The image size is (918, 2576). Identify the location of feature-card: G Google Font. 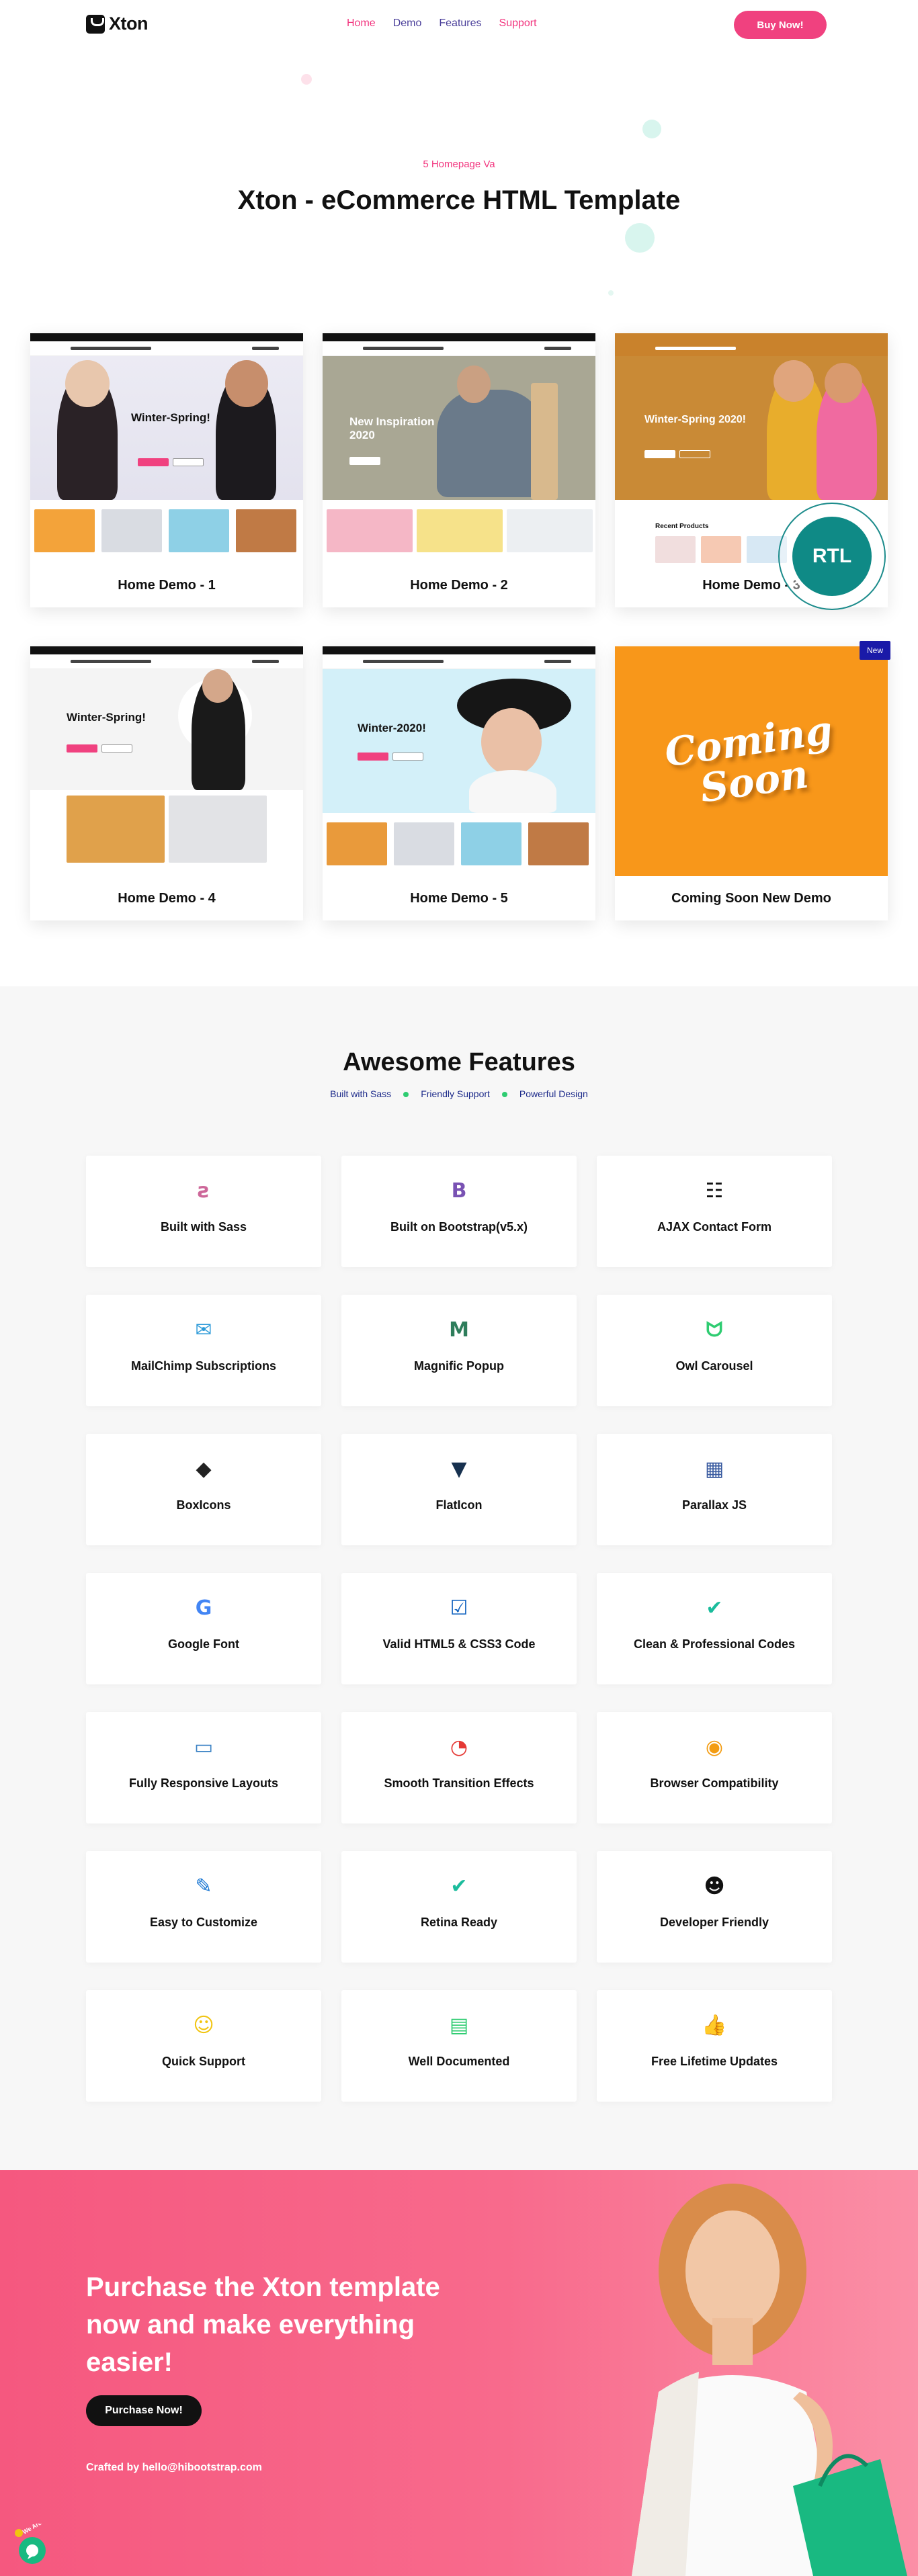
(203, 1628).